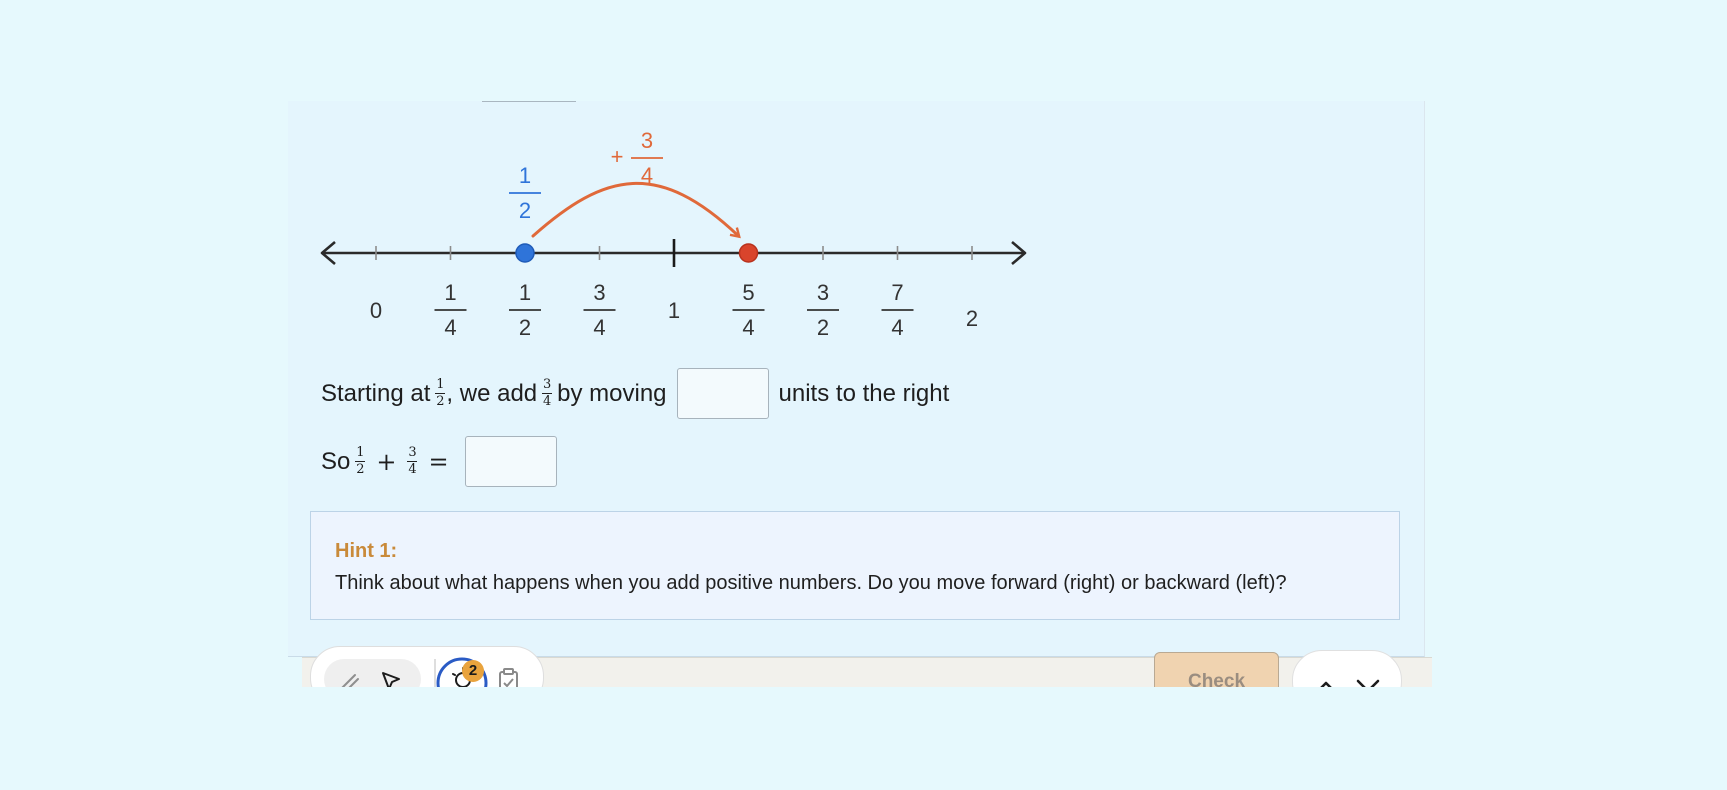 The width and height of the screenshot is (1727, 790). I want to click on tick-label: 32, so click(823, 310).